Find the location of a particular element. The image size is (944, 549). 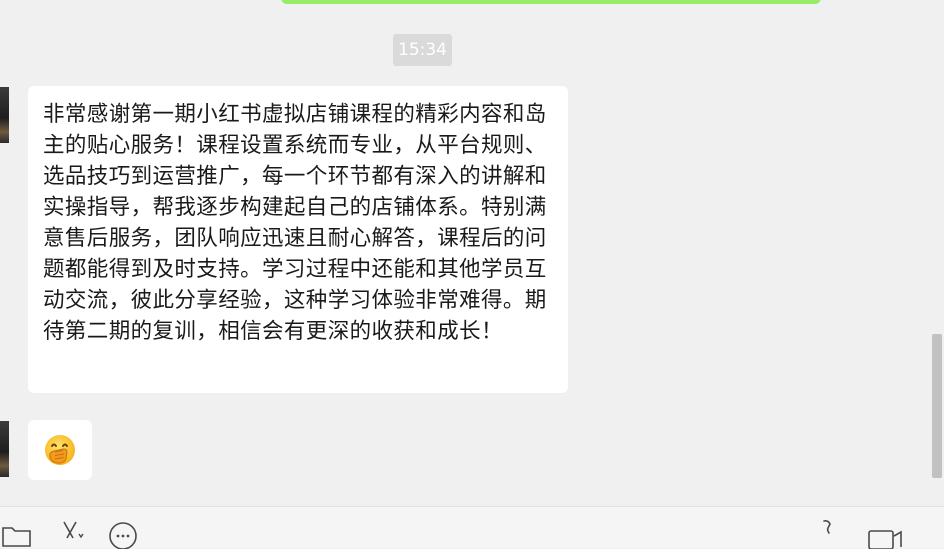

input-toolbar is located at coordinates (472, 528).